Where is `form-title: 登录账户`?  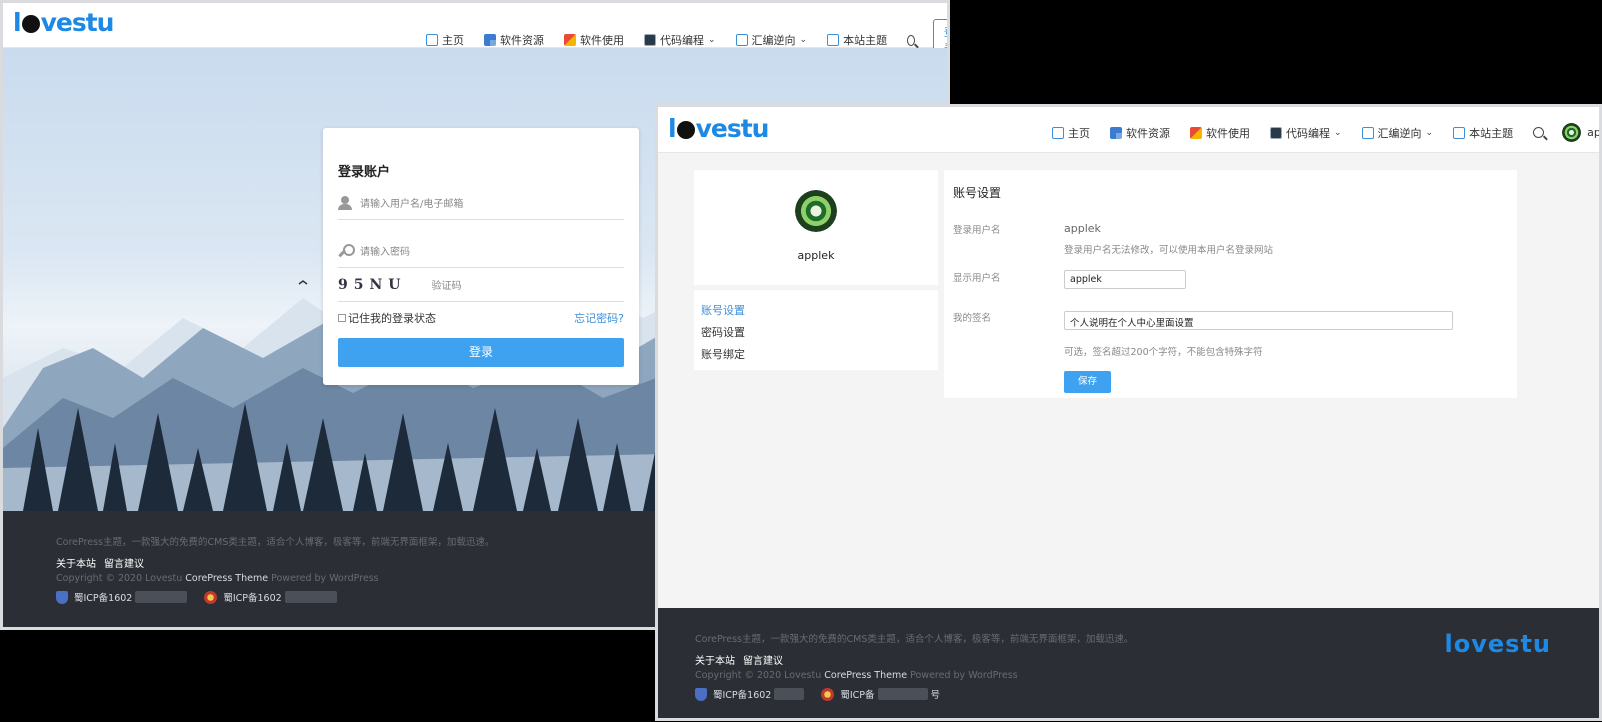
form-title: 登录账户 is located at coordinates (364, 172).